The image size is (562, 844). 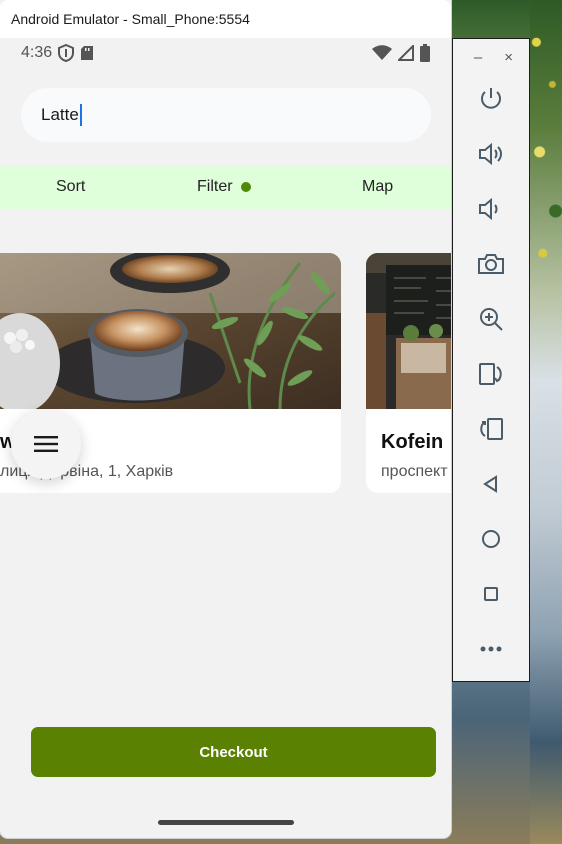 I want to click on sort-filter-toolbar: Sort Filter Map, so click(x=225, y=187).